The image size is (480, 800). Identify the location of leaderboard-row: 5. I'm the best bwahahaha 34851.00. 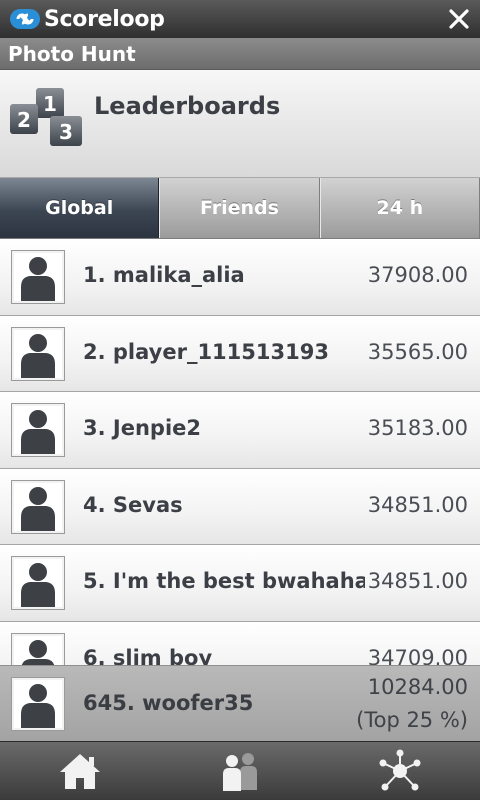
(240, 583).